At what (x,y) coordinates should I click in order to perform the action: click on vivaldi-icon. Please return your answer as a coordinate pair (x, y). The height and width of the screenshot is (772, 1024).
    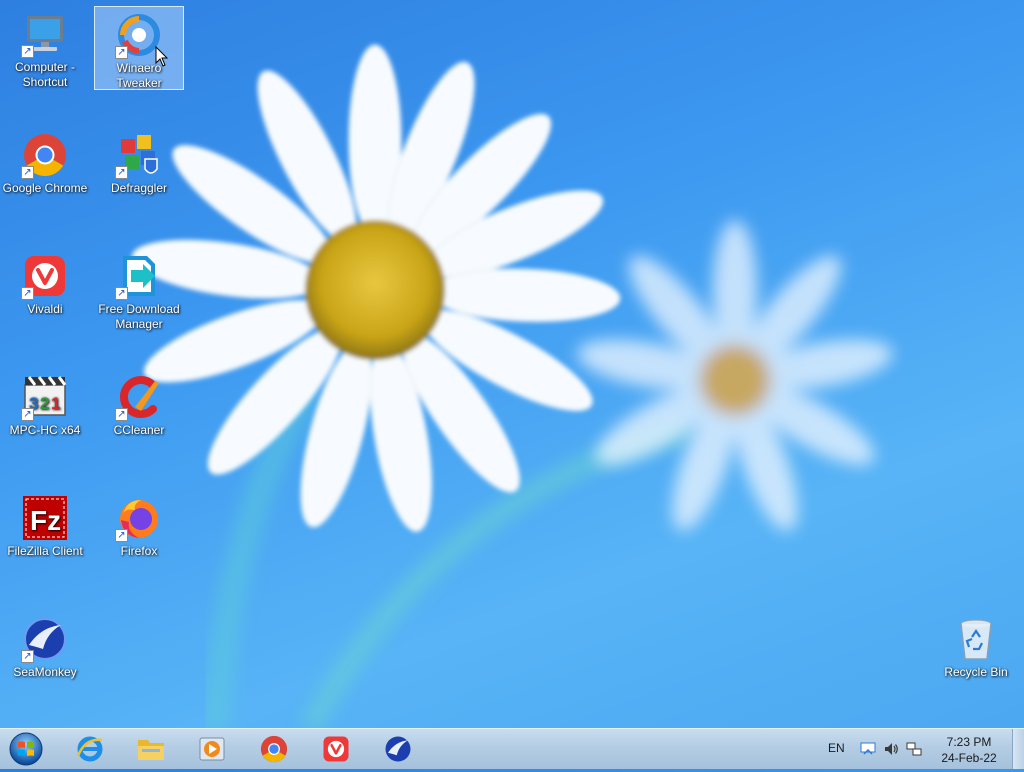
    Looking at the image, I should click on (336, 749).